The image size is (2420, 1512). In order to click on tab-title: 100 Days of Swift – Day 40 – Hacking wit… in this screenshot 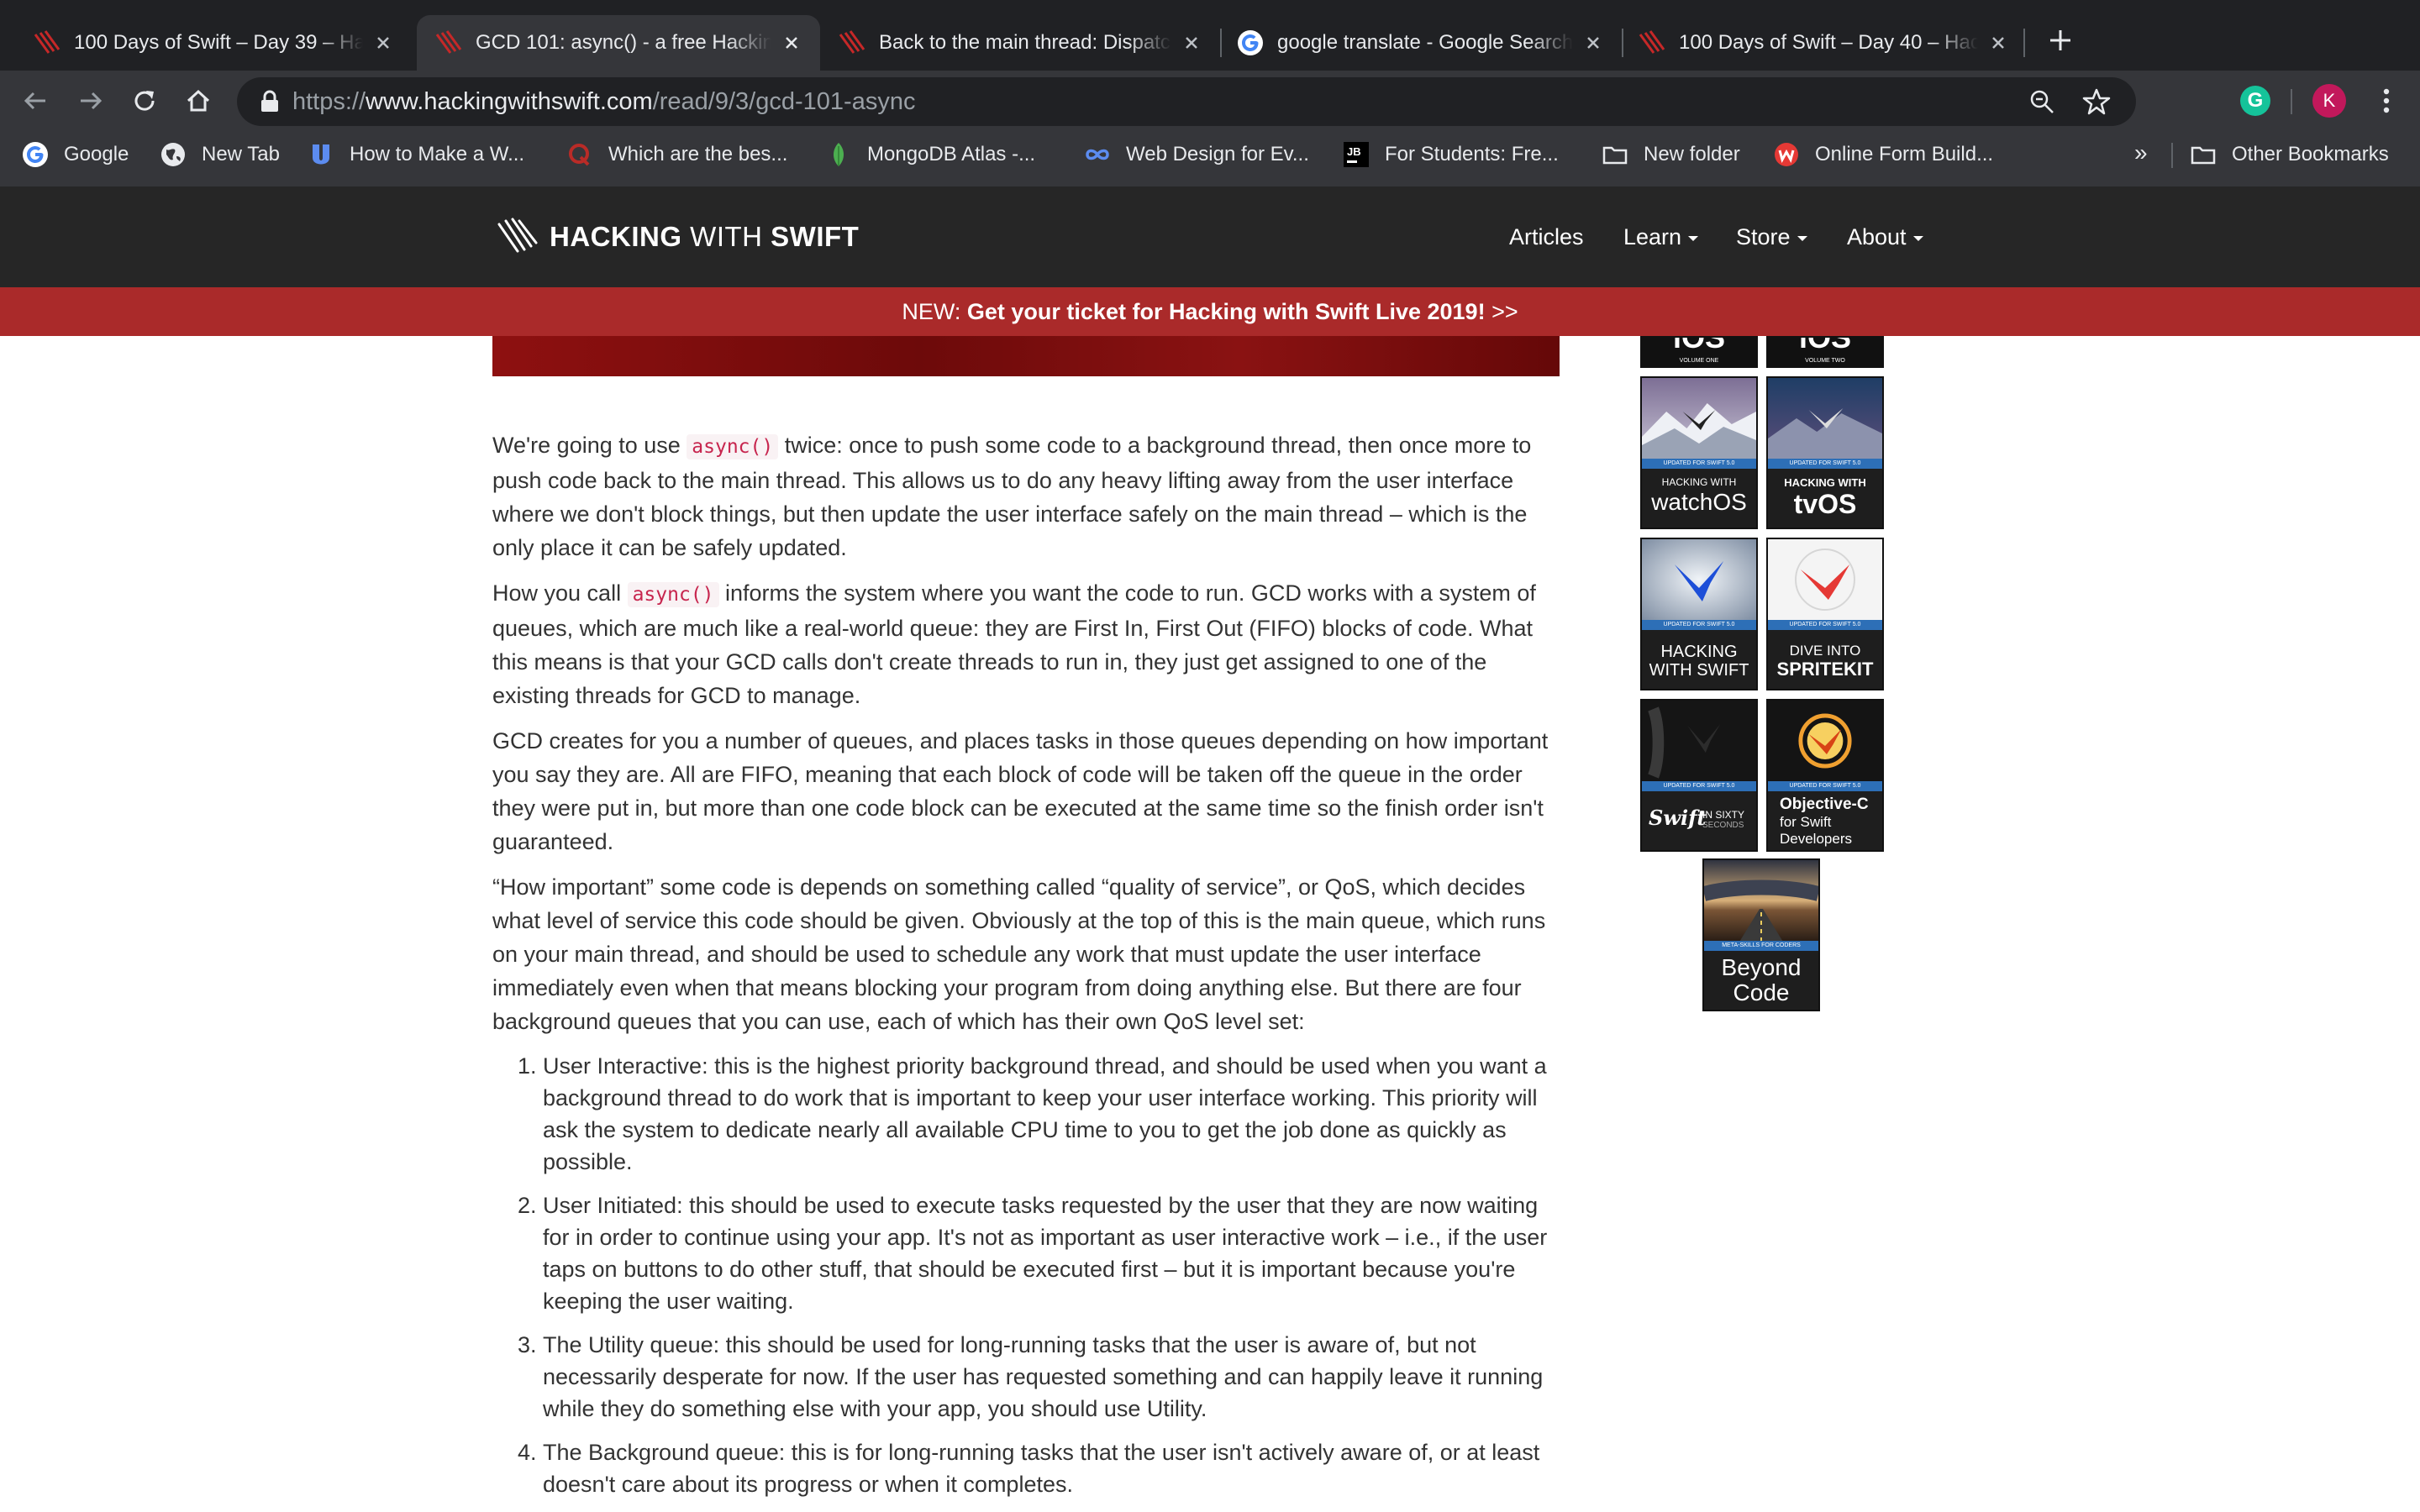, I will do `click(1828, 42)`.